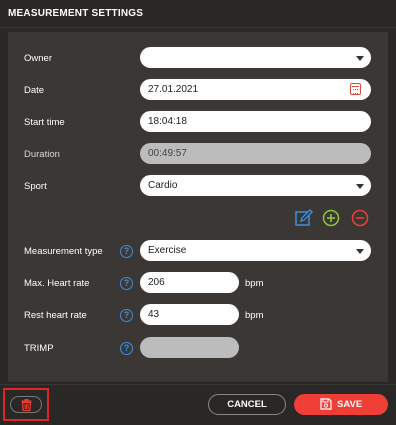 This screenshot has height=425, width=396. What do you see at coordinates (255, 57) in the screenshot?
I see `owner-select` at bounding box center [255, 57].